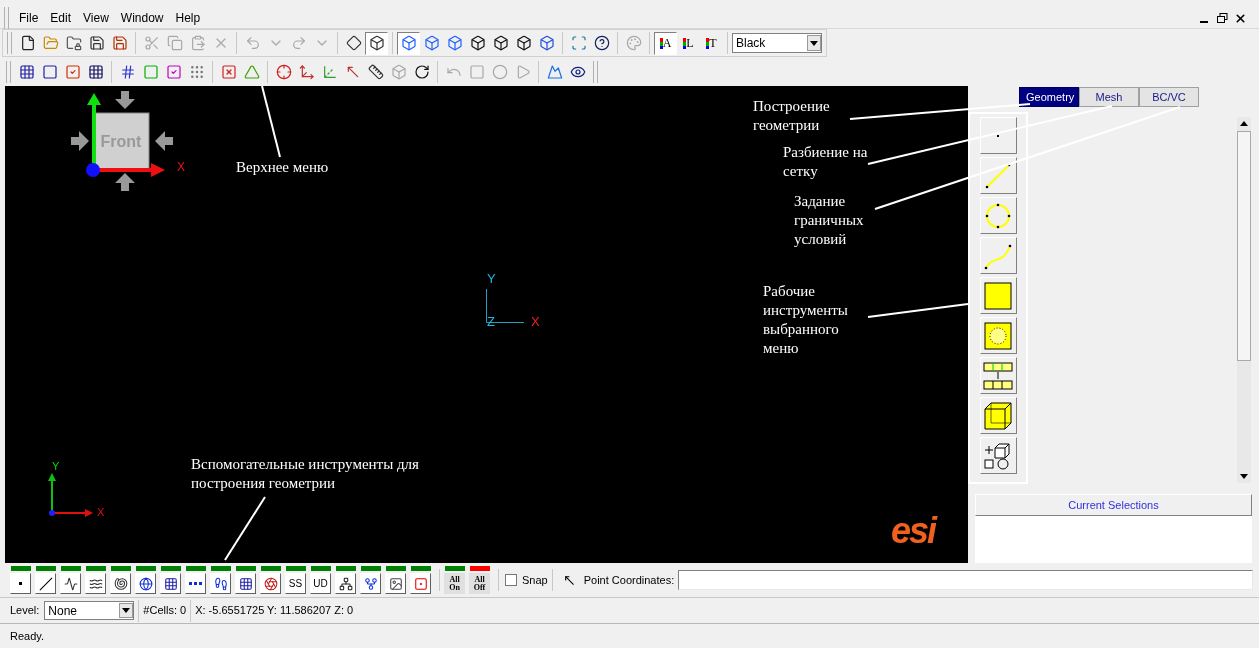 The height and width of the screenshot is (648, 1259). Describe the element at coordinates (274, 611) in the screenshot. I see `cursor-coordinates: X: -5.6551725 Y: 11.586207 Z: 0` at that location.